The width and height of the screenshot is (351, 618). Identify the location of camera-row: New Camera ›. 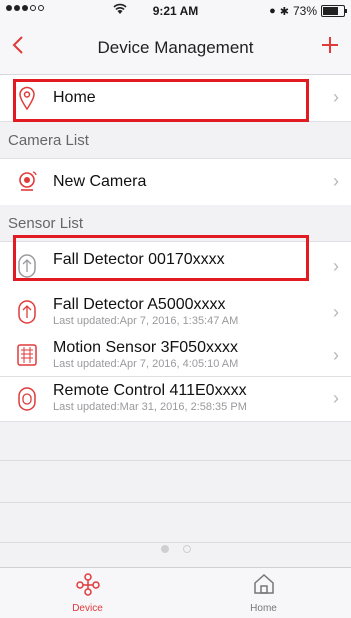
(175, 182).